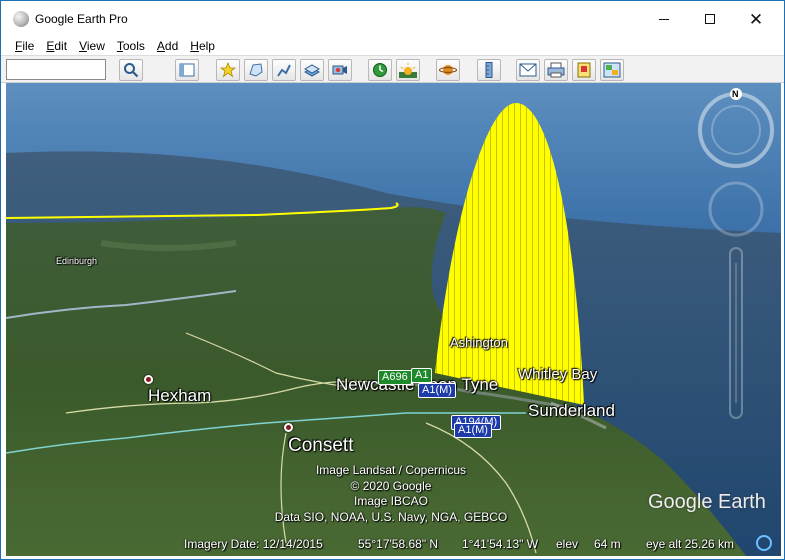 The height and width of the screenshot is (560, 785). I want to click on view-in-maps-button, so click(612, 70).